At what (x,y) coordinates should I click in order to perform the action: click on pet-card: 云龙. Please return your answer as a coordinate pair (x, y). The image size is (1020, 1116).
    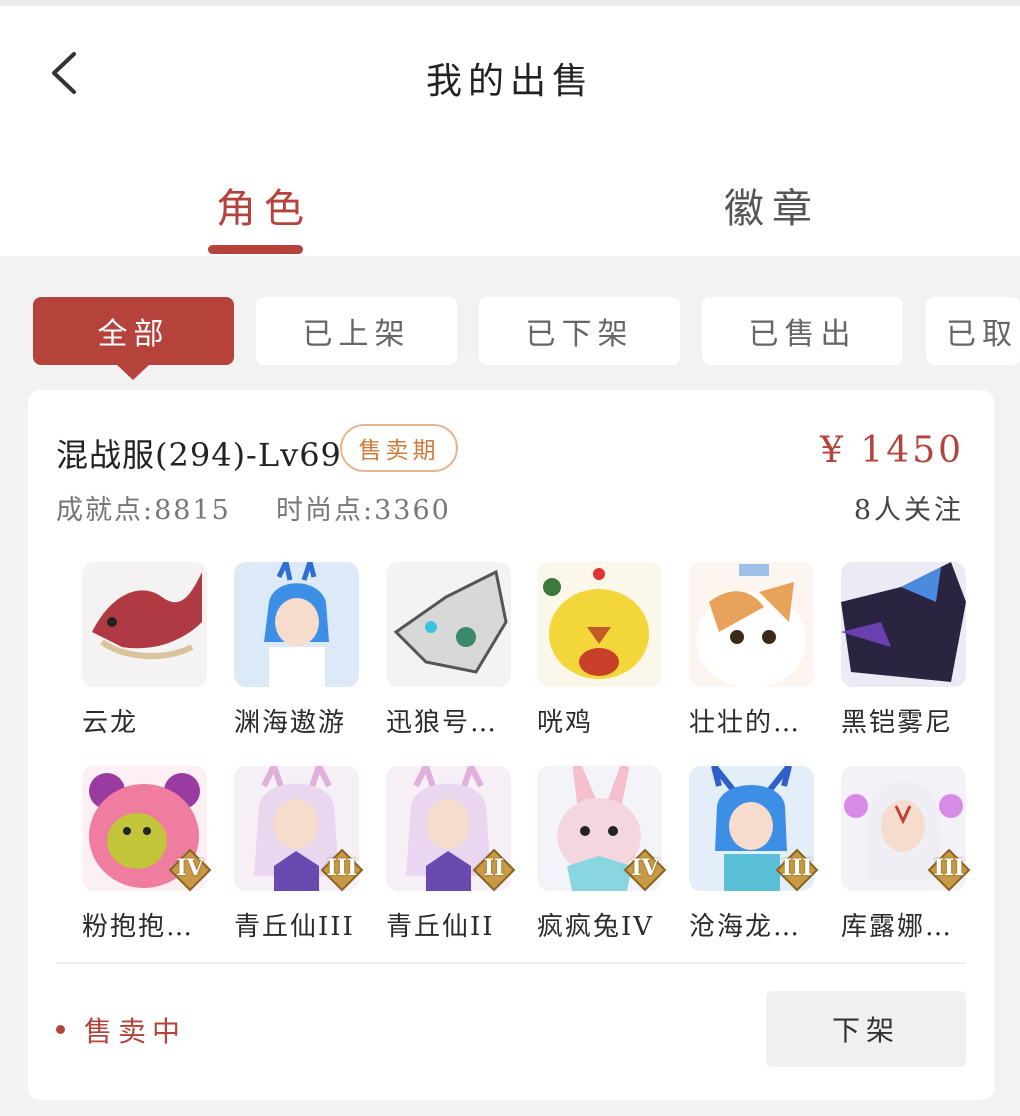
    Looking at the image, I should click on (140, 657).